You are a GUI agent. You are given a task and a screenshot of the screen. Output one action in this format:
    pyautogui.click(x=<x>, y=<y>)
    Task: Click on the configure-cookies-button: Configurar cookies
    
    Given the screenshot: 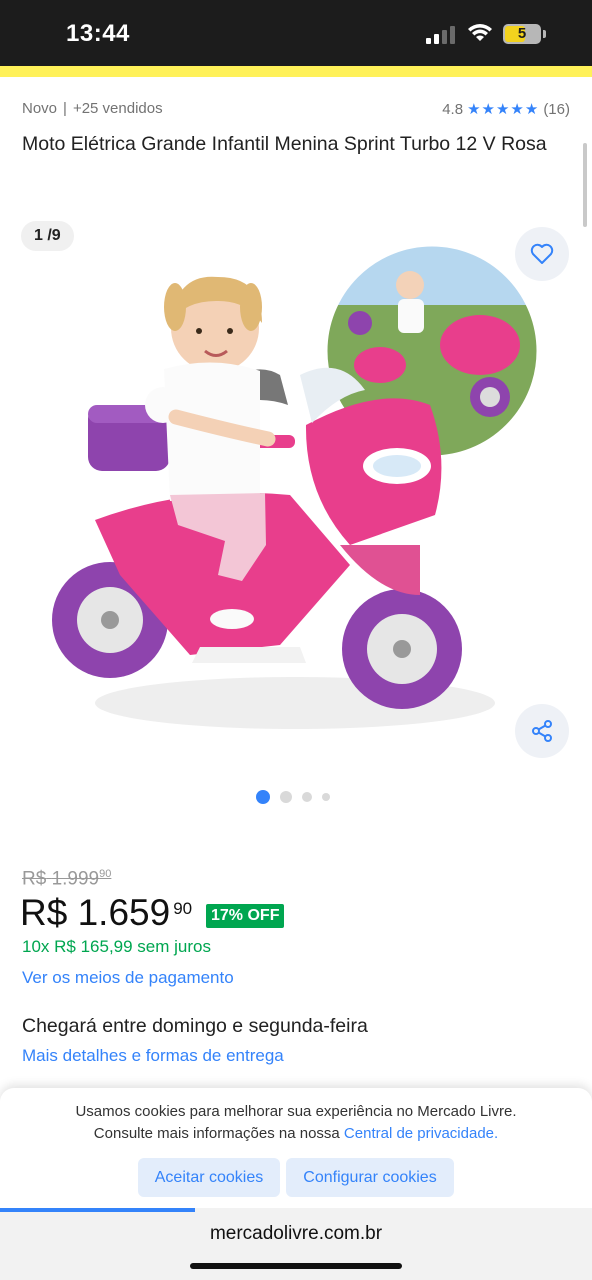 What is the action you would take?
    pyautogui.click(x=370, y=1177)
    